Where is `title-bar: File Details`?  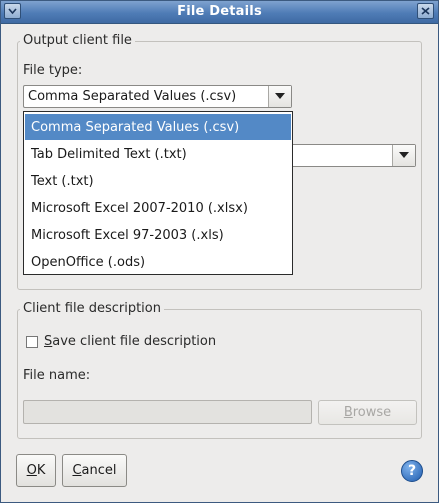 title-bar: File Details is located at coordinates (219, 12).